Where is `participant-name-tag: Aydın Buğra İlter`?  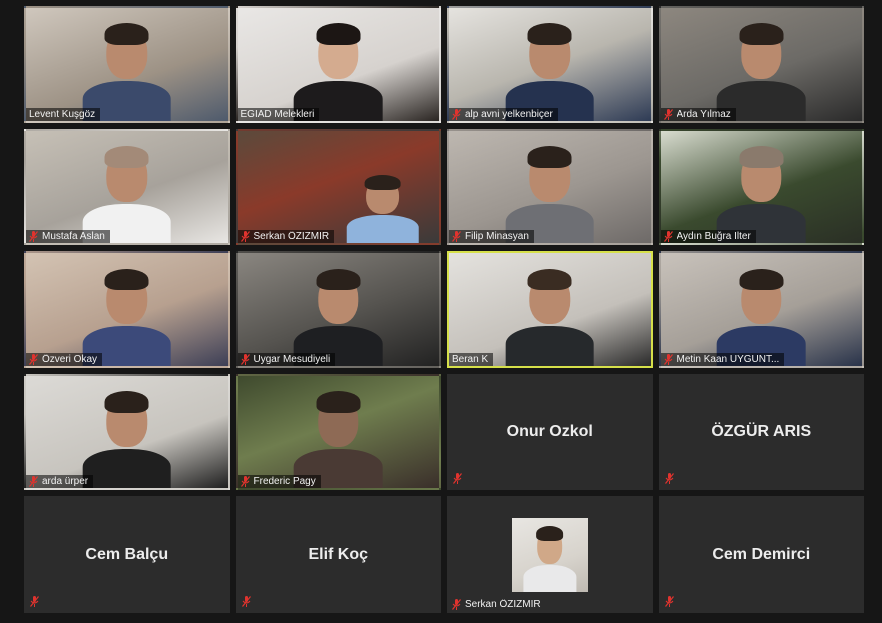 participant-name-tag: Aydın Buğra İlter is located at coordinates (708, 237).